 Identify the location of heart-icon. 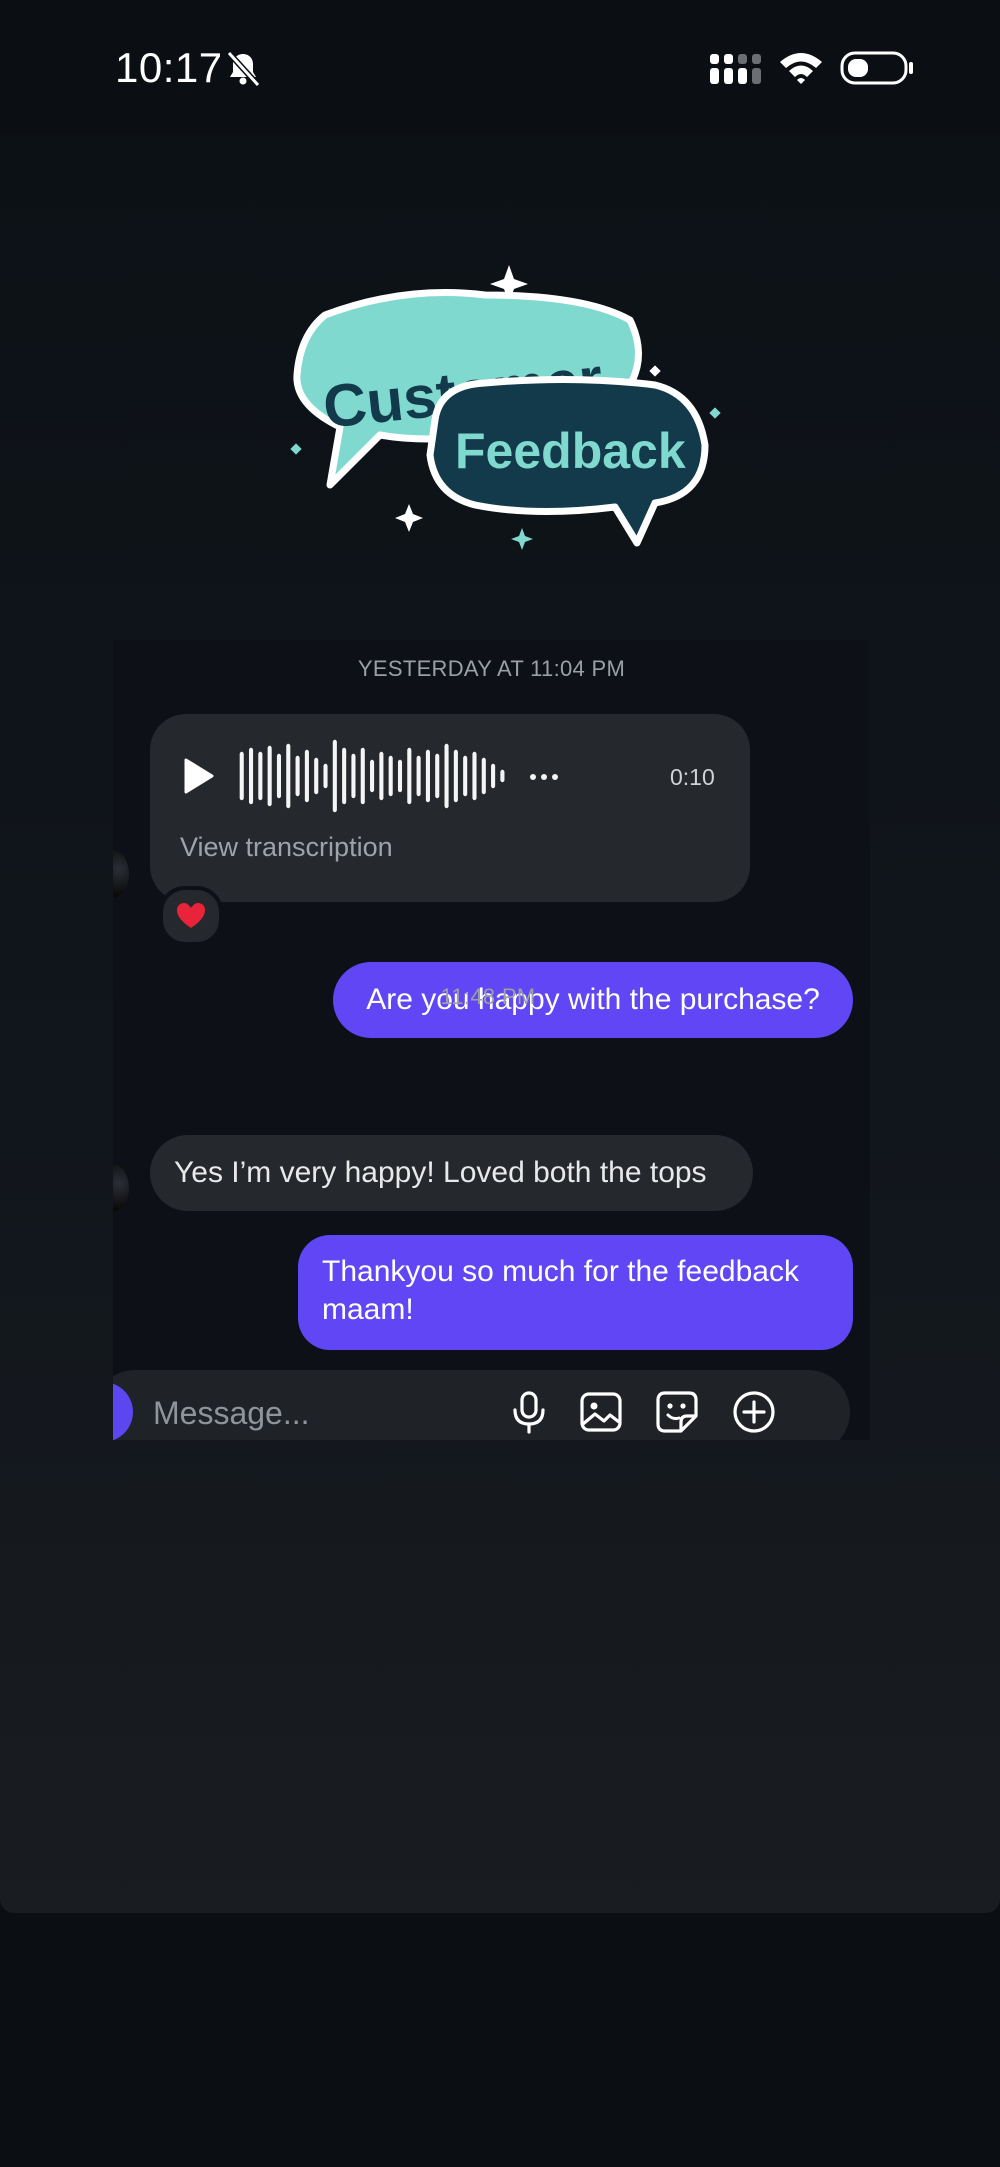
(191, 915).